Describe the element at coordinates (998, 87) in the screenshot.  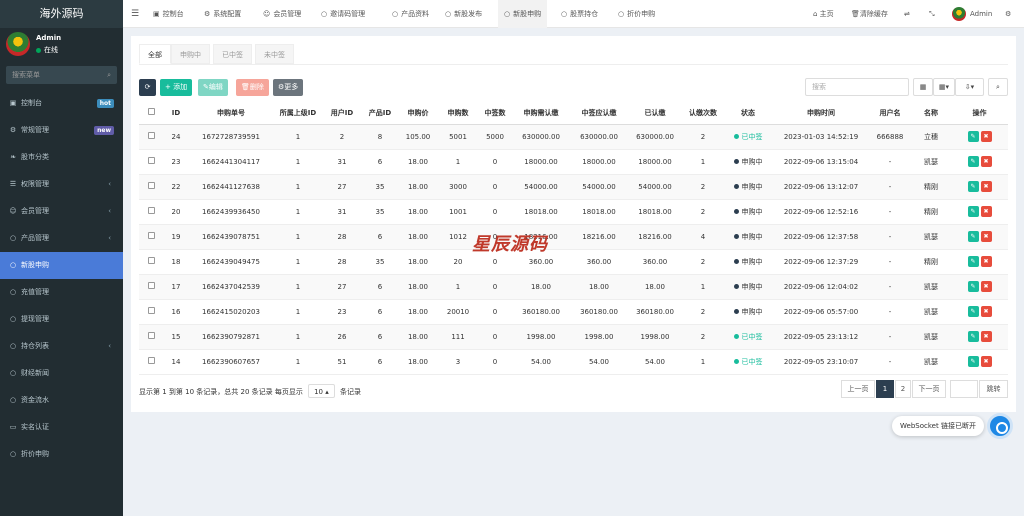
I see `advanced-search-button: ⌕` at that location.